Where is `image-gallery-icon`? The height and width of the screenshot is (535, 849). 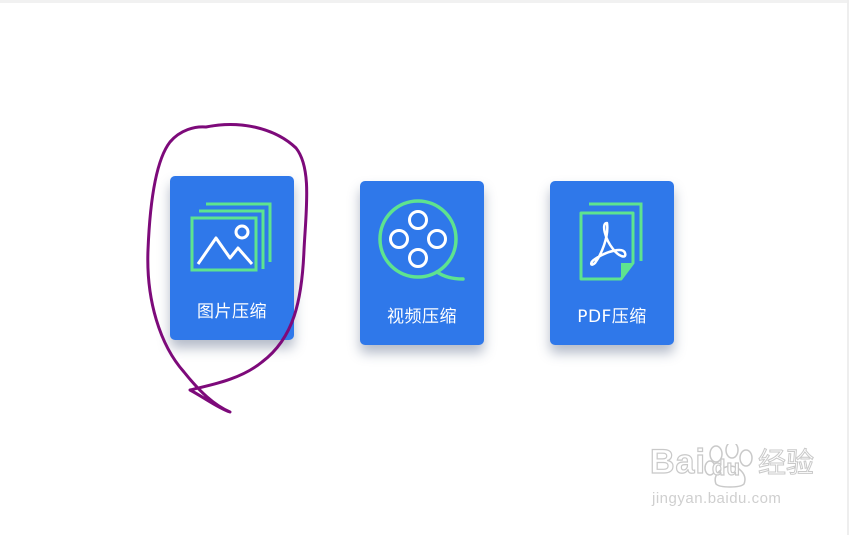 image-gallery-icon is located at coordinates (232, 237).